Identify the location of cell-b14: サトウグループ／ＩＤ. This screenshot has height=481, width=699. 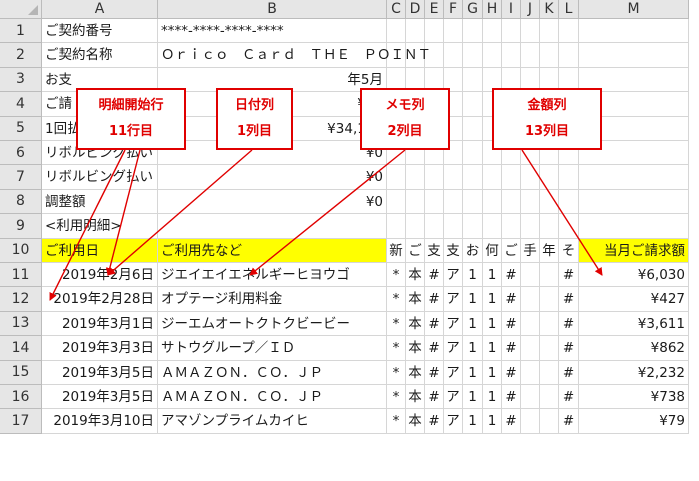
(272, 348).